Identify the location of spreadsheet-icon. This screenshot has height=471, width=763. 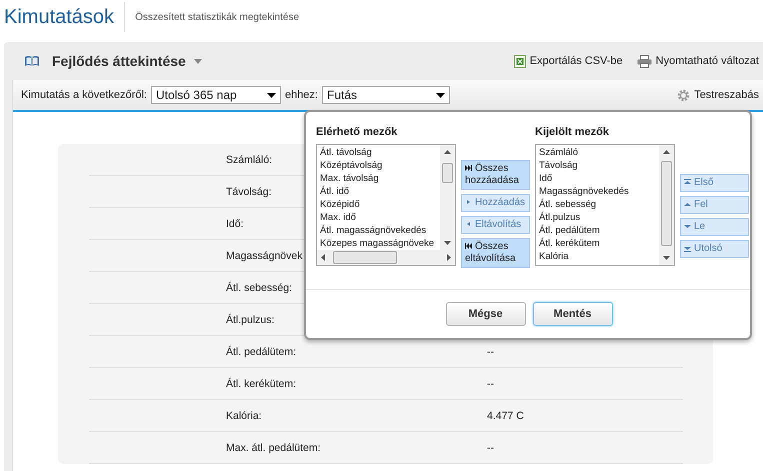
(520, 61).